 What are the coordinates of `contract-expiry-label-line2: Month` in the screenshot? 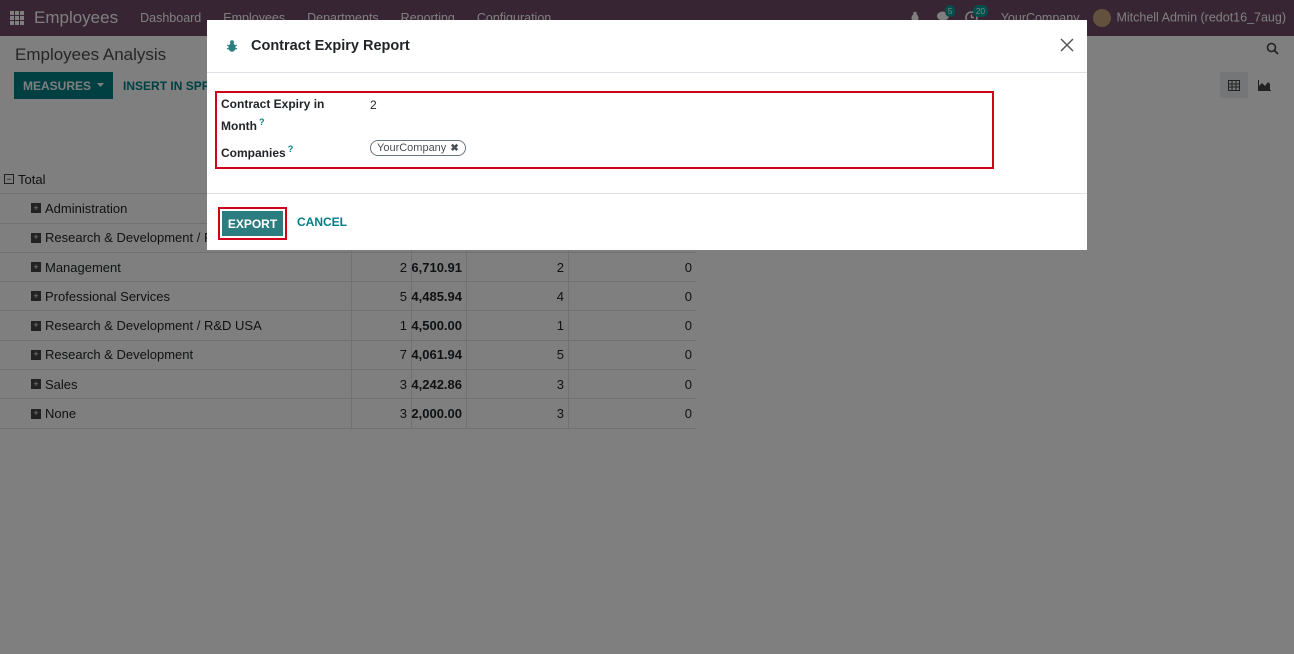 It's located at (239, 126).